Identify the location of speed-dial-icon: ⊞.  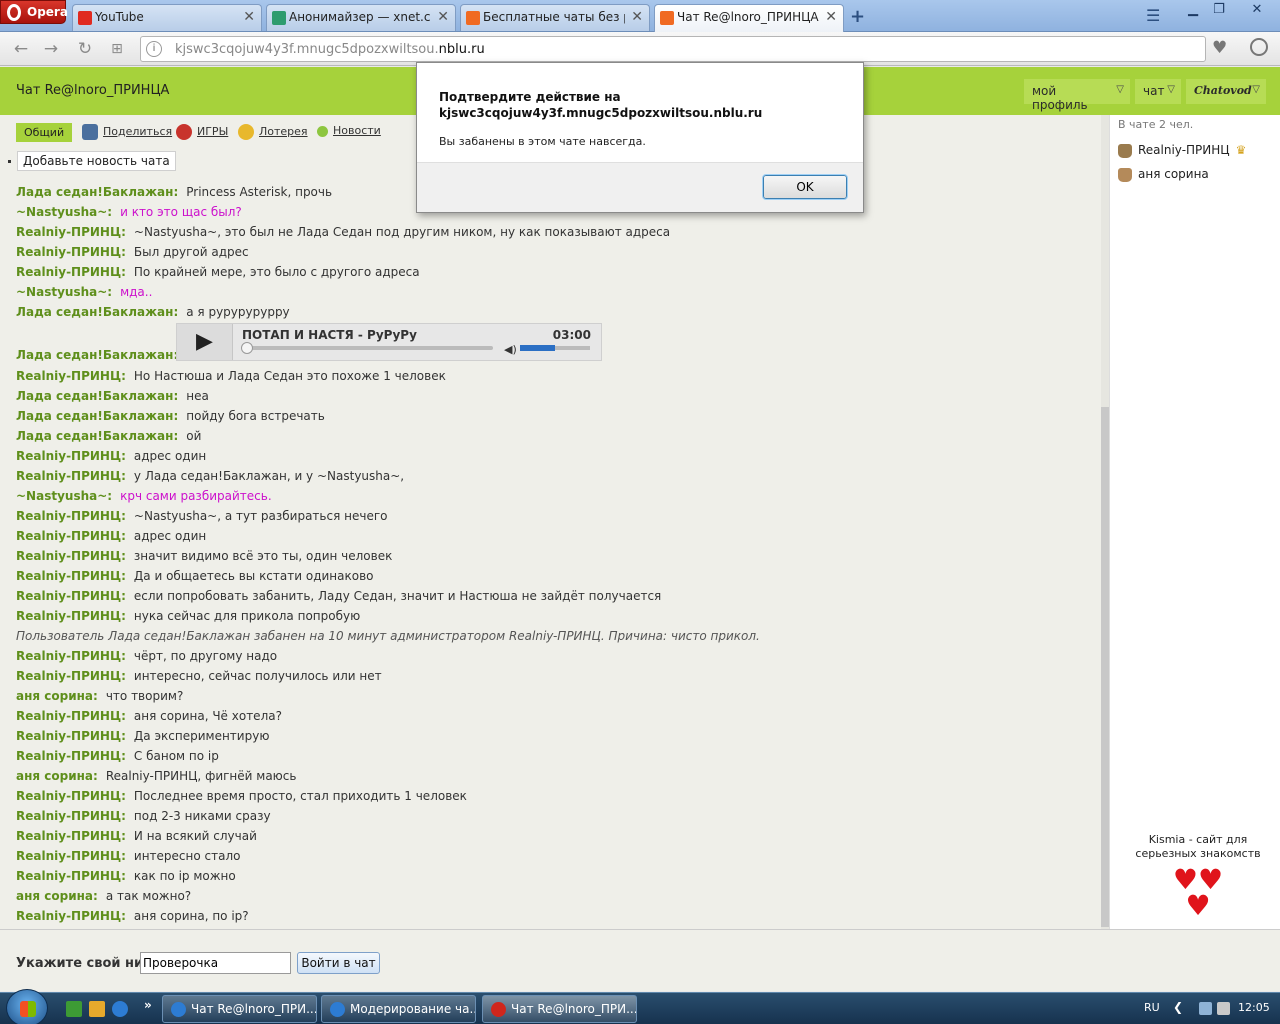
(117, 49).